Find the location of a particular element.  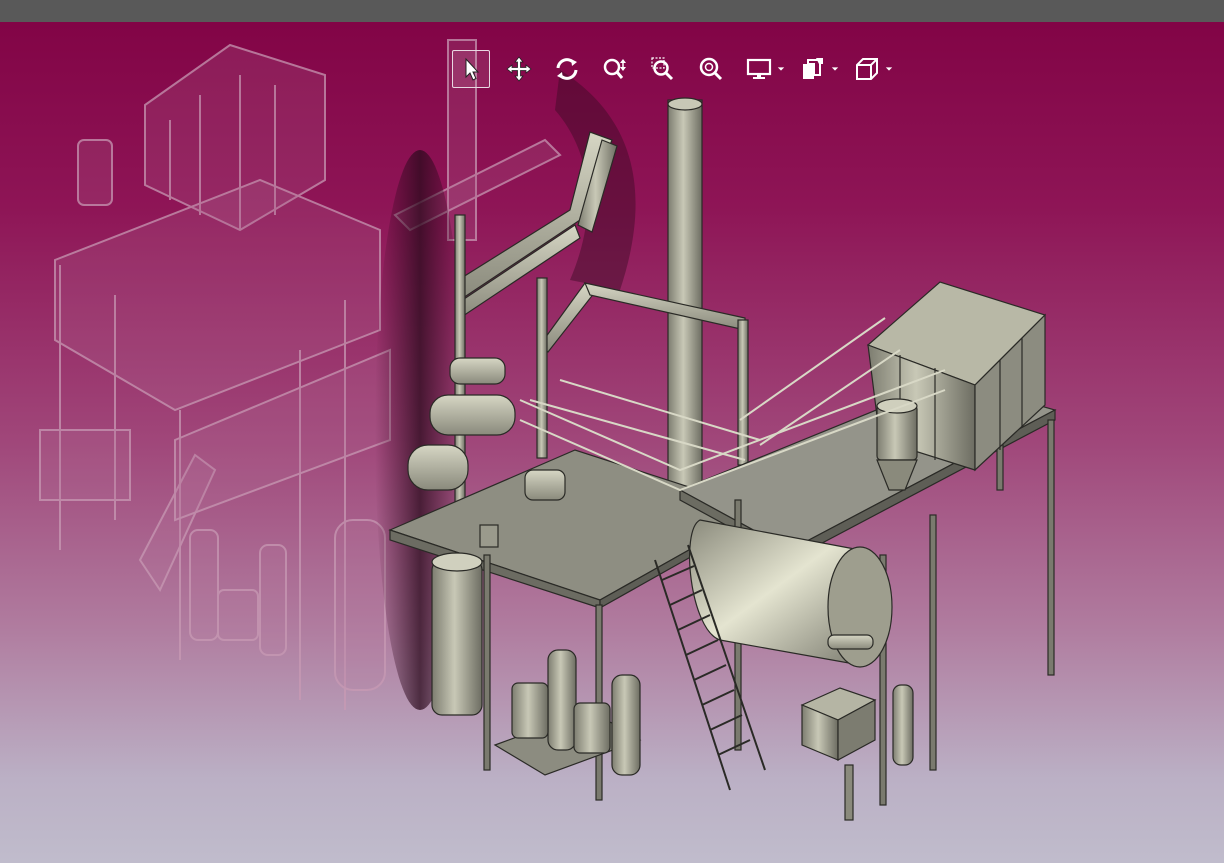

view-cube-group is located at coordinates (871, 69).